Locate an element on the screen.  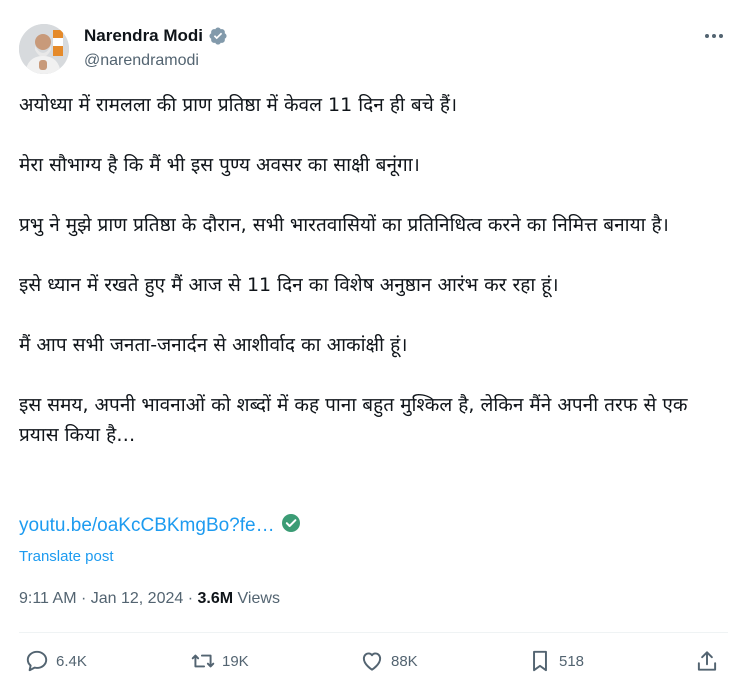
reply-count: 6.4K is located at coordinates (71, 661).